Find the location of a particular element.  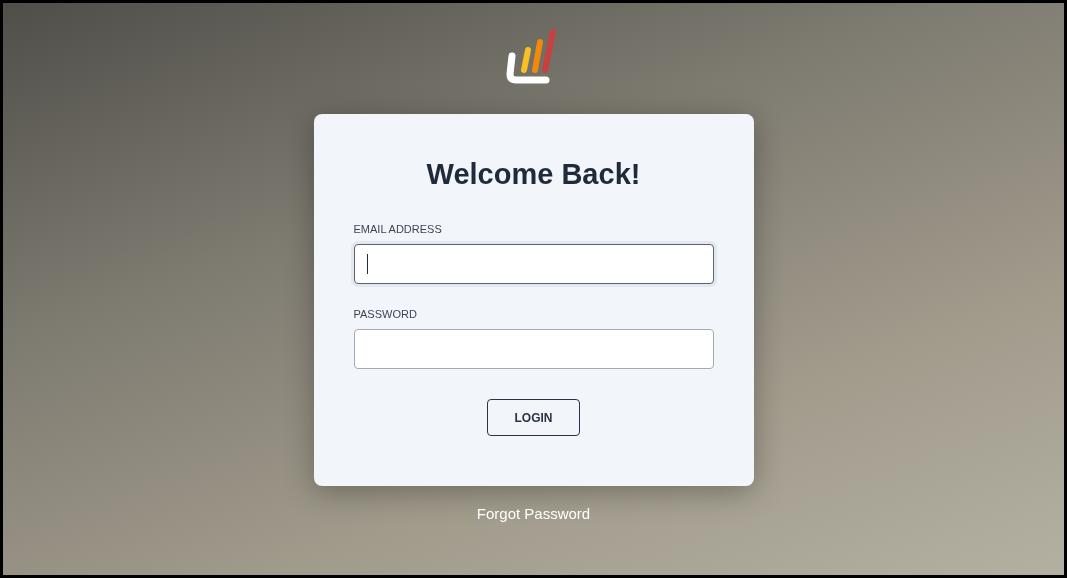

login-button: LOGIN is located at coordinates (533, 417).